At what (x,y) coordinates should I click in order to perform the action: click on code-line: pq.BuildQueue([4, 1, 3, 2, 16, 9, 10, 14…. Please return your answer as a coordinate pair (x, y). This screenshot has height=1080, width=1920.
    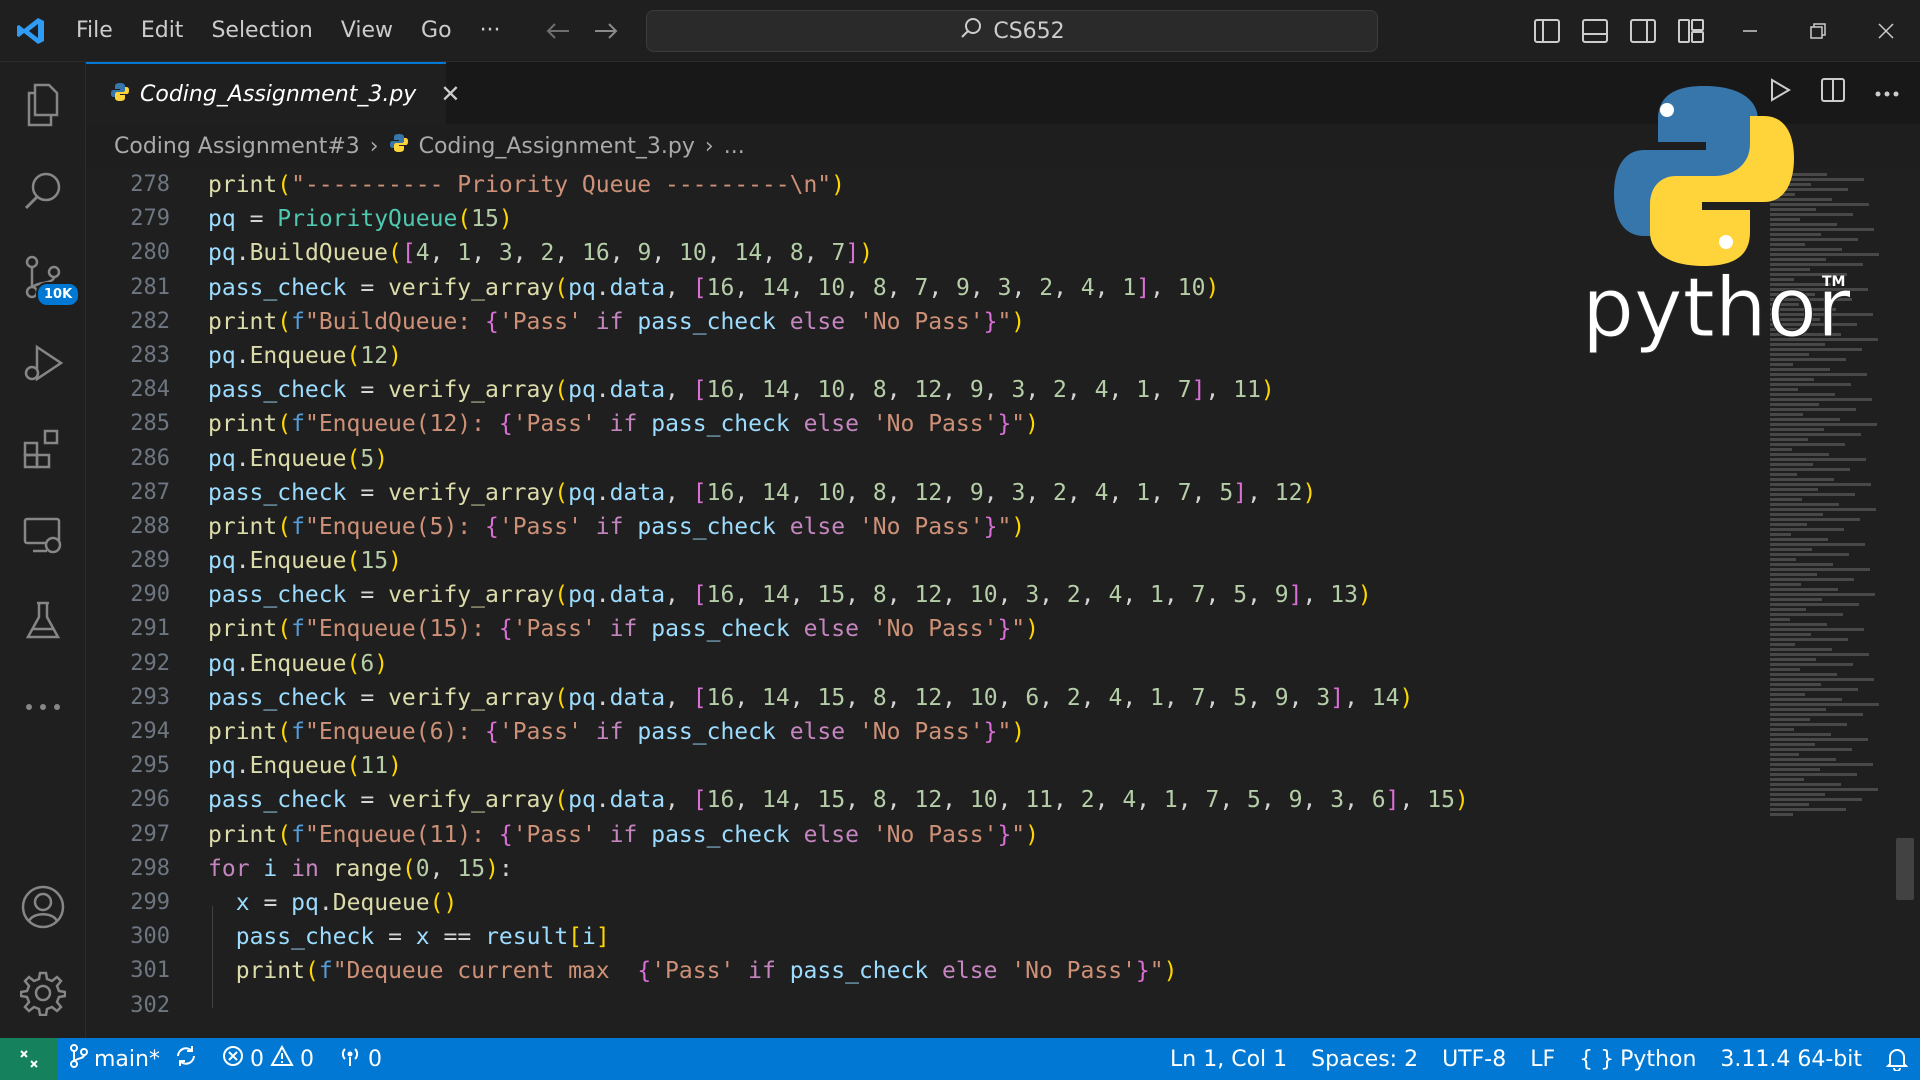
    Looking at the image, I should click on (838, 253).